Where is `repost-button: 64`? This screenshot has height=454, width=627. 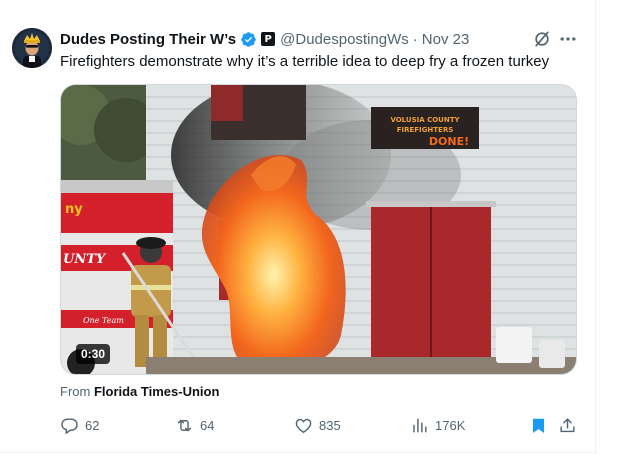 repost-button: 64 is located at coordinates (194, 425).